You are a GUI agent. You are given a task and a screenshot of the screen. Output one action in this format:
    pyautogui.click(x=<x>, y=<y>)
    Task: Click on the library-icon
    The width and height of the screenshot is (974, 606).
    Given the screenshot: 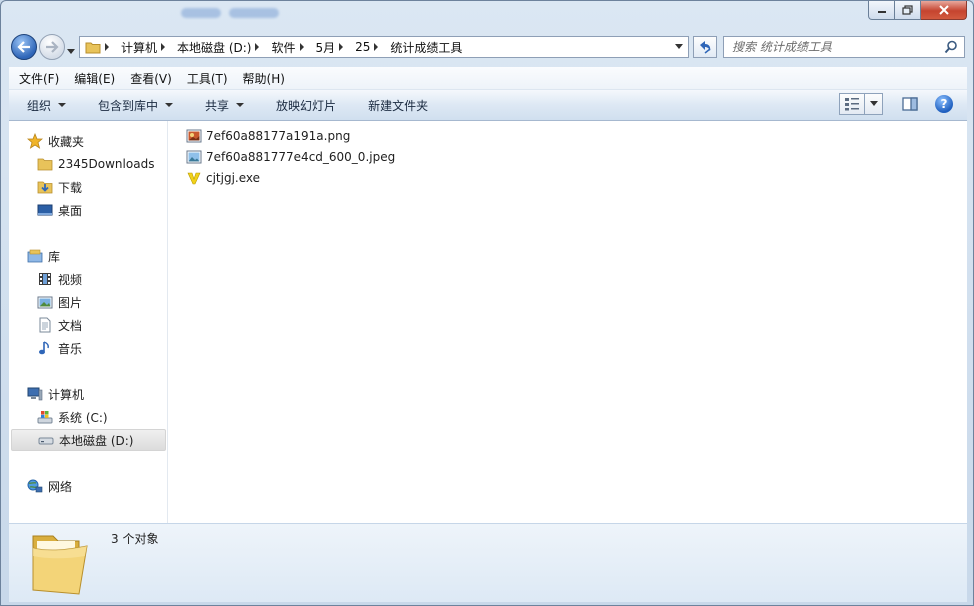 What is the action you would take?
    pyautogui.click(x=35, y=256)
    